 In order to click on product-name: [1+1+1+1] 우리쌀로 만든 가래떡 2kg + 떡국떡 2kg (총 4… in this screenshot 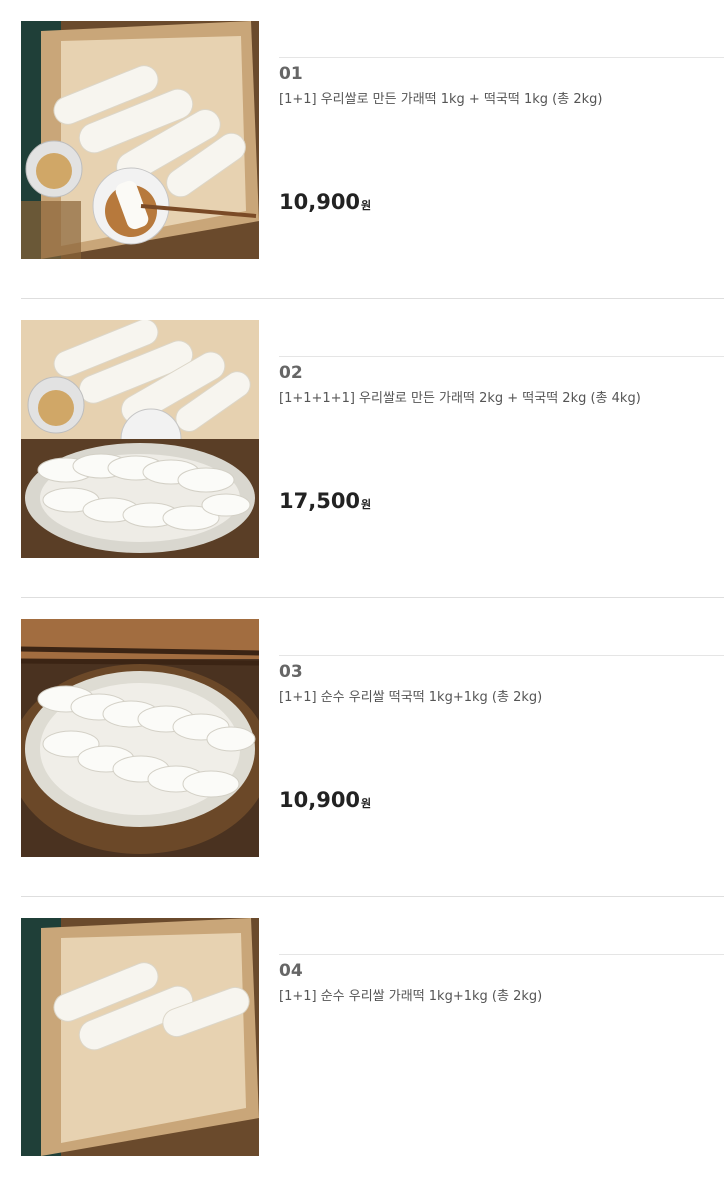, I will do `click(460, 396)`.